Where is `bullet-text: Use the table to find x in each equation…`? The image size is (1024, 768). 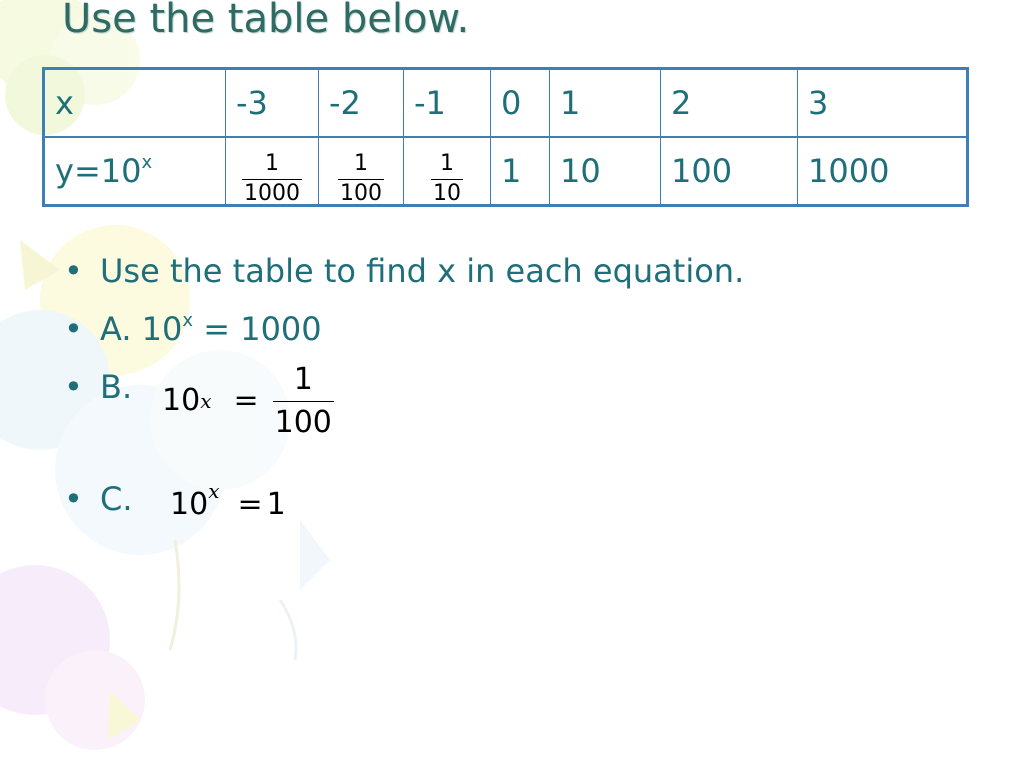 bullet-text: Use the table to find x in each equation… is located at coordinates (422, 271).